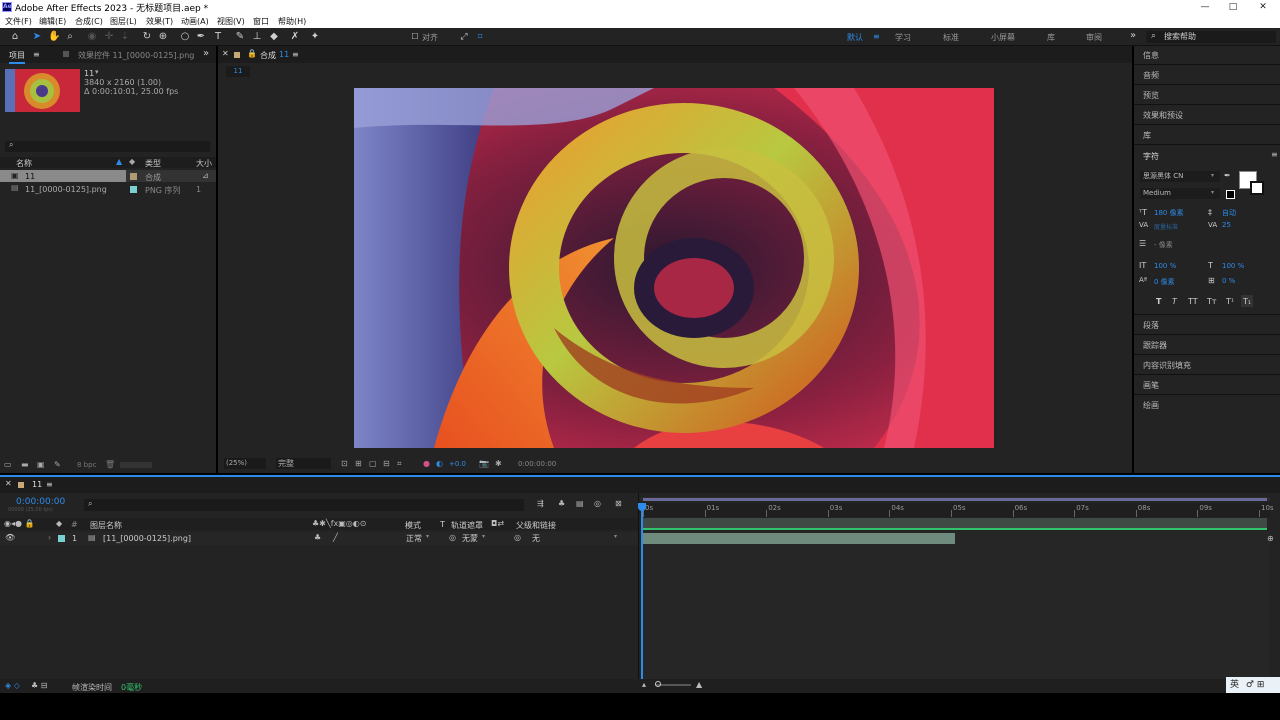  What do you see at coordinates (480, 37) in the screenshot?
I see `snap-grid-icon: ⌗` at bounding box center [480, 37].